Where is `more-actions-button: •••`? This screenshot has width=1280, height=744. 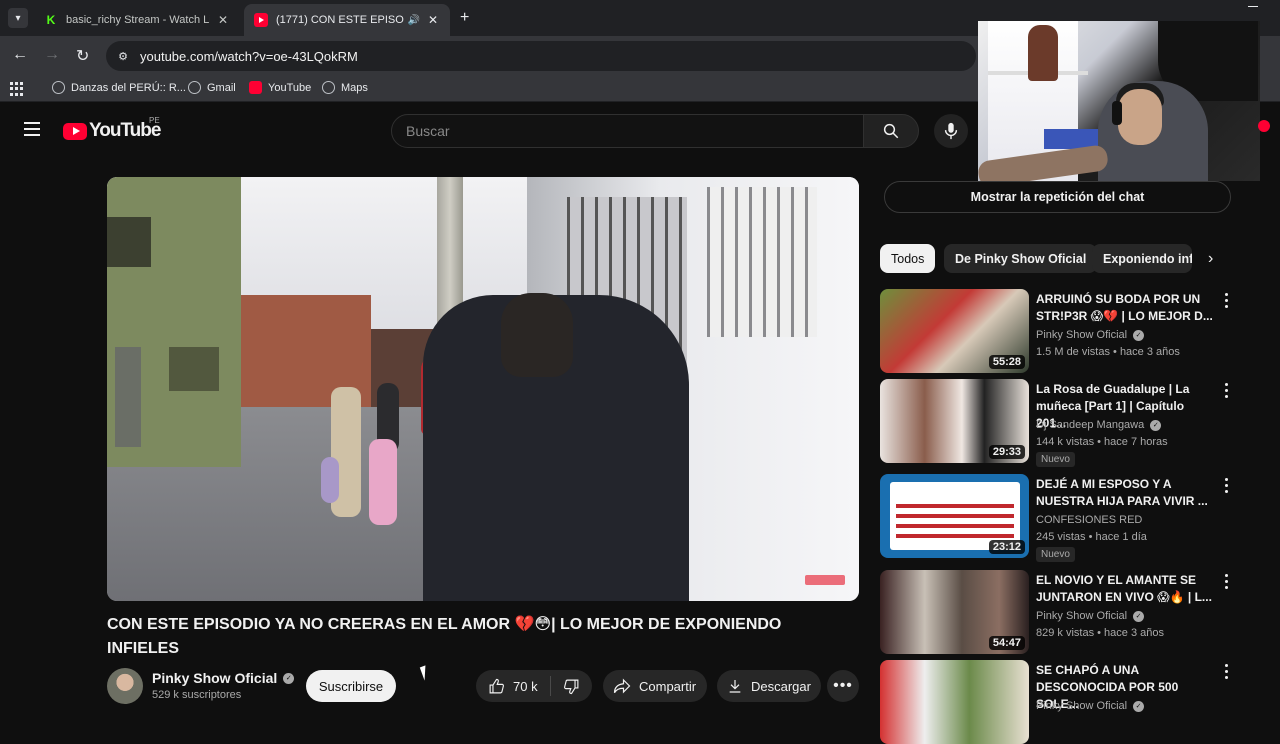
more-actions-button: ••• is located at coordinates (843, 686).